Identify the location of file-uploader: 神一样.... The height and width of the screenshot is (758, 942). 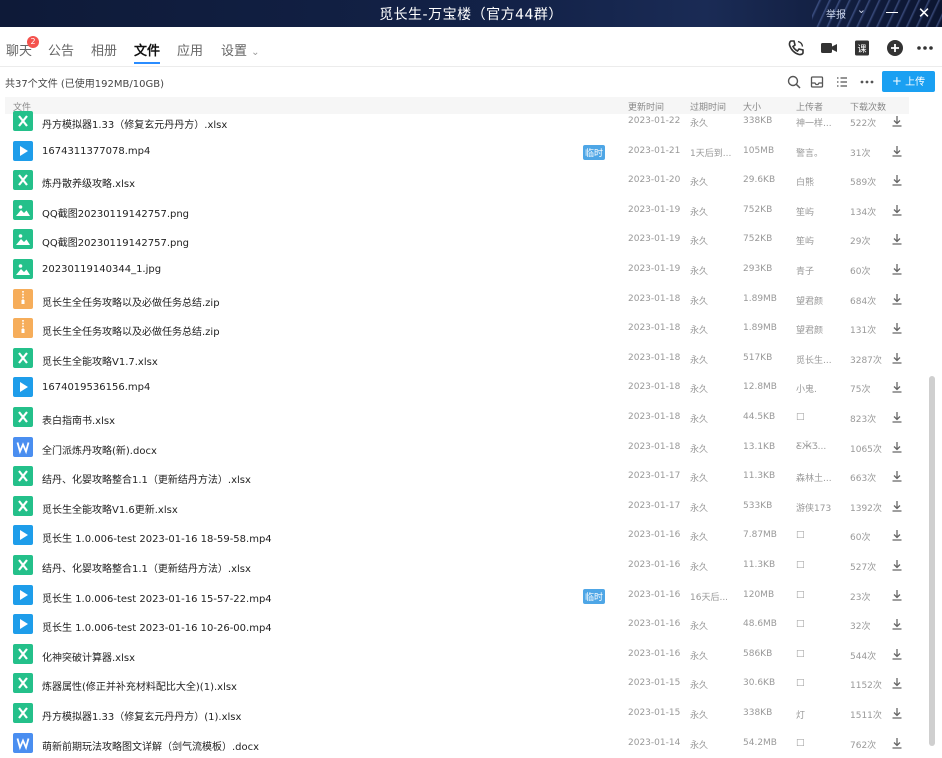
(814, 122).